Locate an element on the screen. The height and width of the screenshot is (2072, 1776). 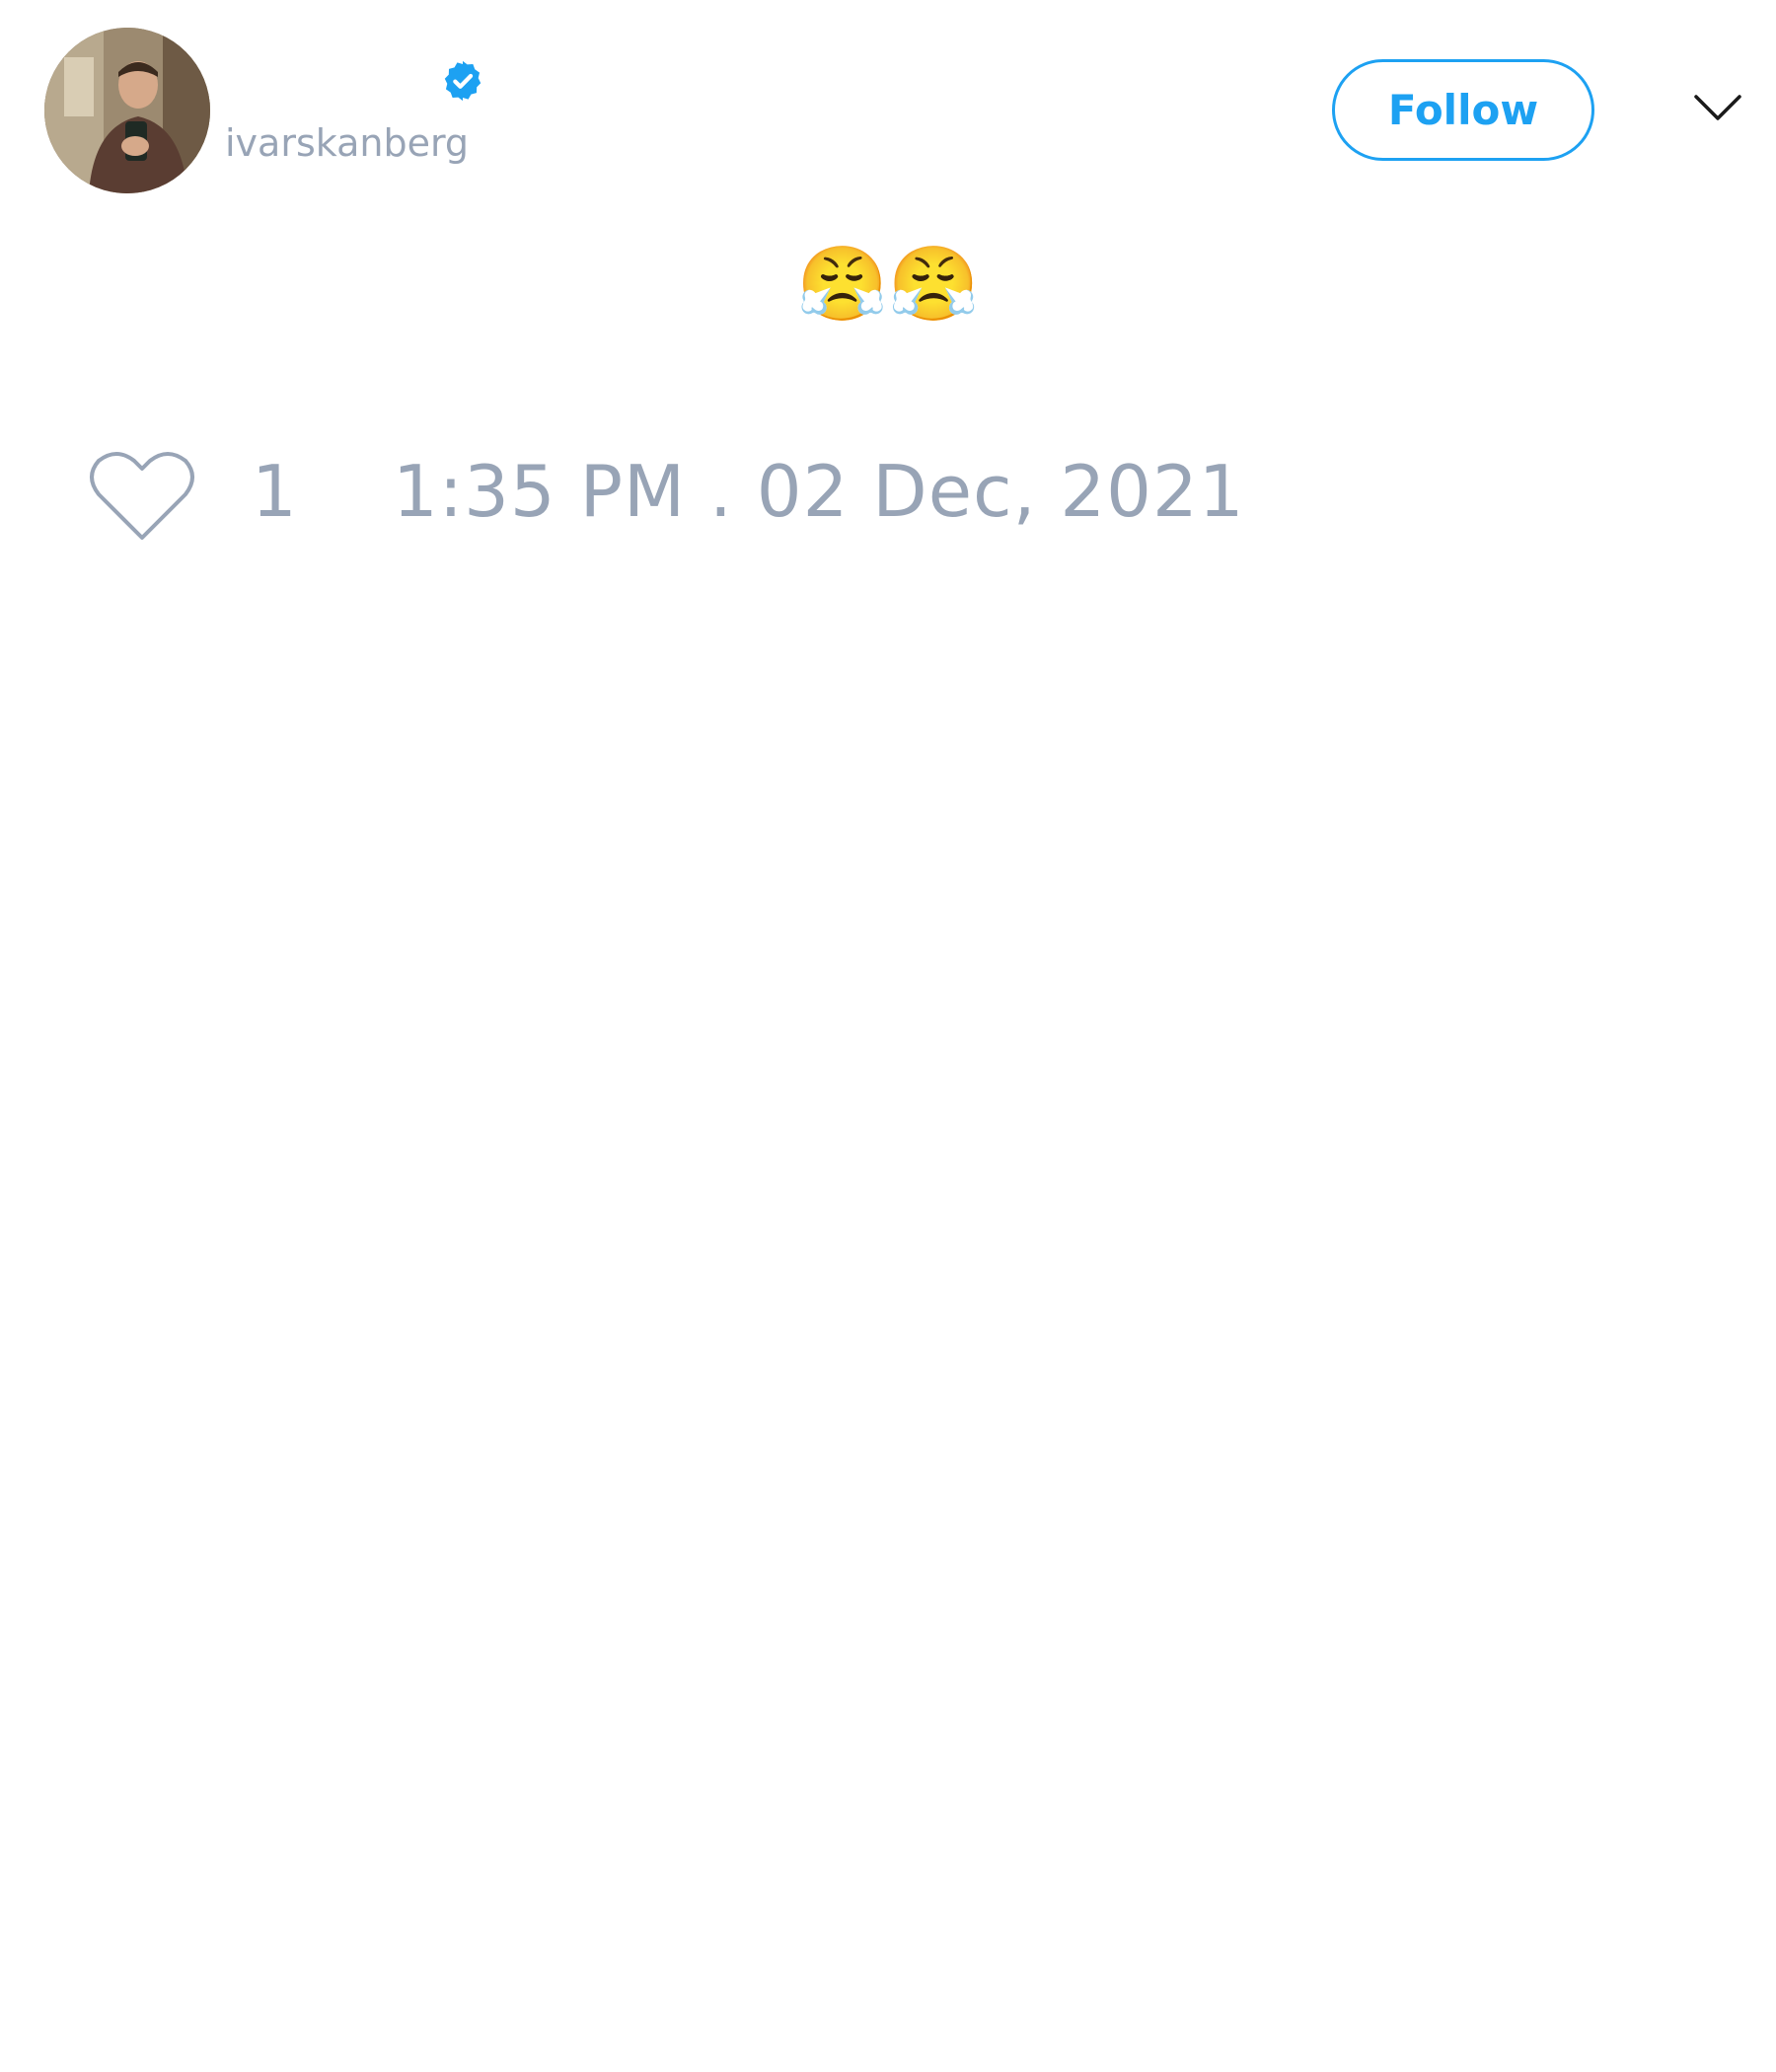
avatar is located at coordinates (127, 111).